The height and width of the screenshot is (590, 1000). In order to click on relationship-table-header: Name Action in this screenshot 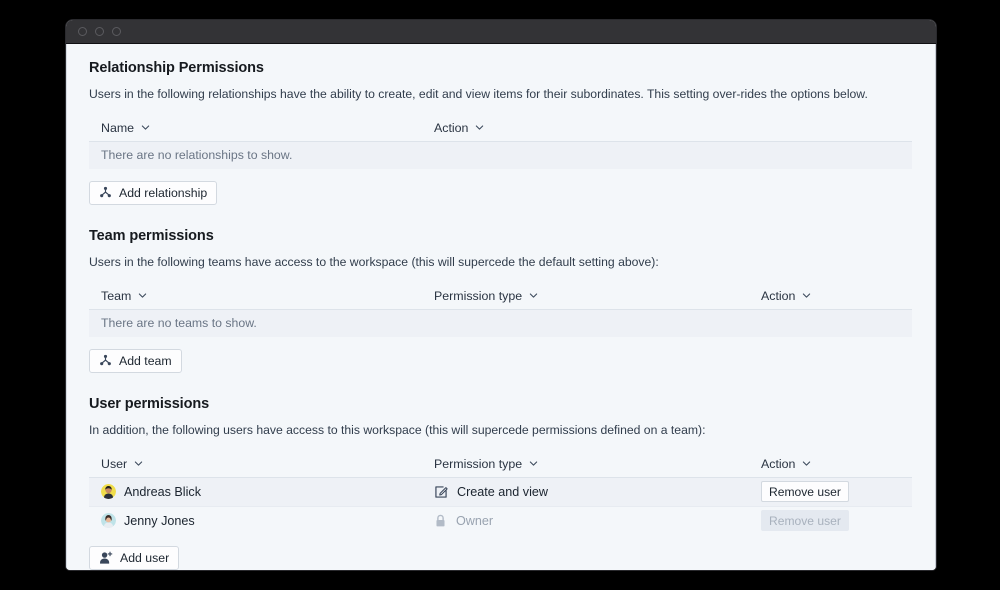, I will do `click(500, 129)`.